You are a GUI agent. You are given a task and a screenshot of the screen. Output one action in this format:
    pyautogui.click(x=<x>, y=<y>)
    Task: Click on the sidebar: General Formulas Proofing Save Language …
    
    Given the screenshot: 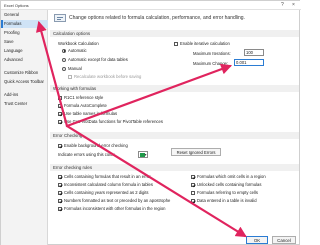 What is the action you would take?
    pyautogui.click(x=24, y=127)
    